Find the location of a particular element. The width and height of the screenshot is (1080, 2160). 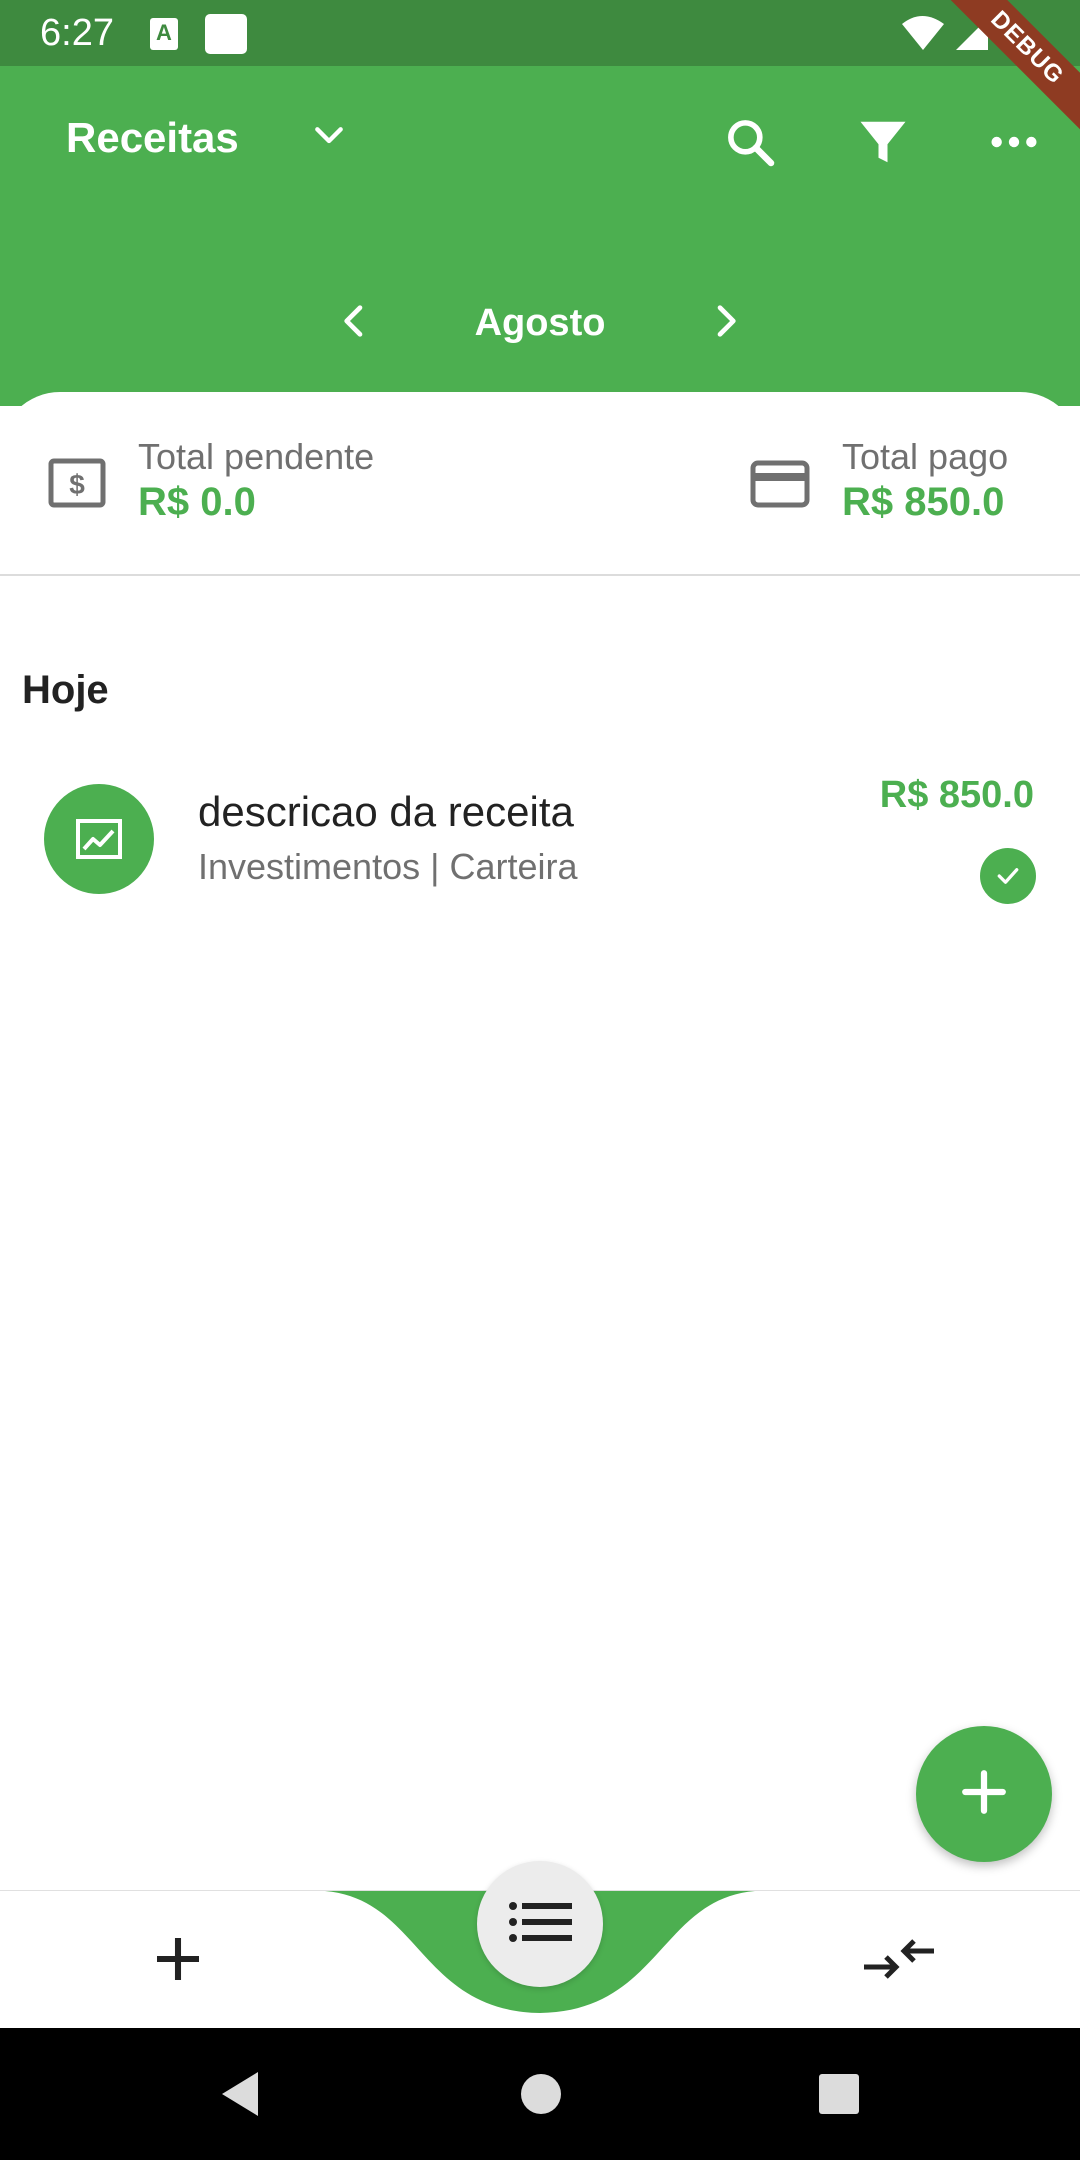

month-label: Agosto is located at coordinates (540, 323).